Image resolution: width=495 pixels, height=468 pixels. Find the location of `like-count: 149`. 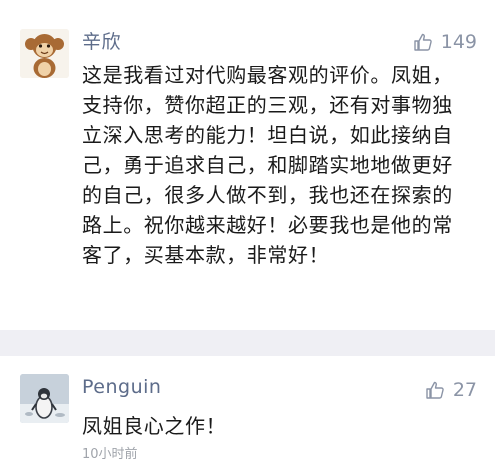

like-count: 149 is located at coordinates (458, 42).